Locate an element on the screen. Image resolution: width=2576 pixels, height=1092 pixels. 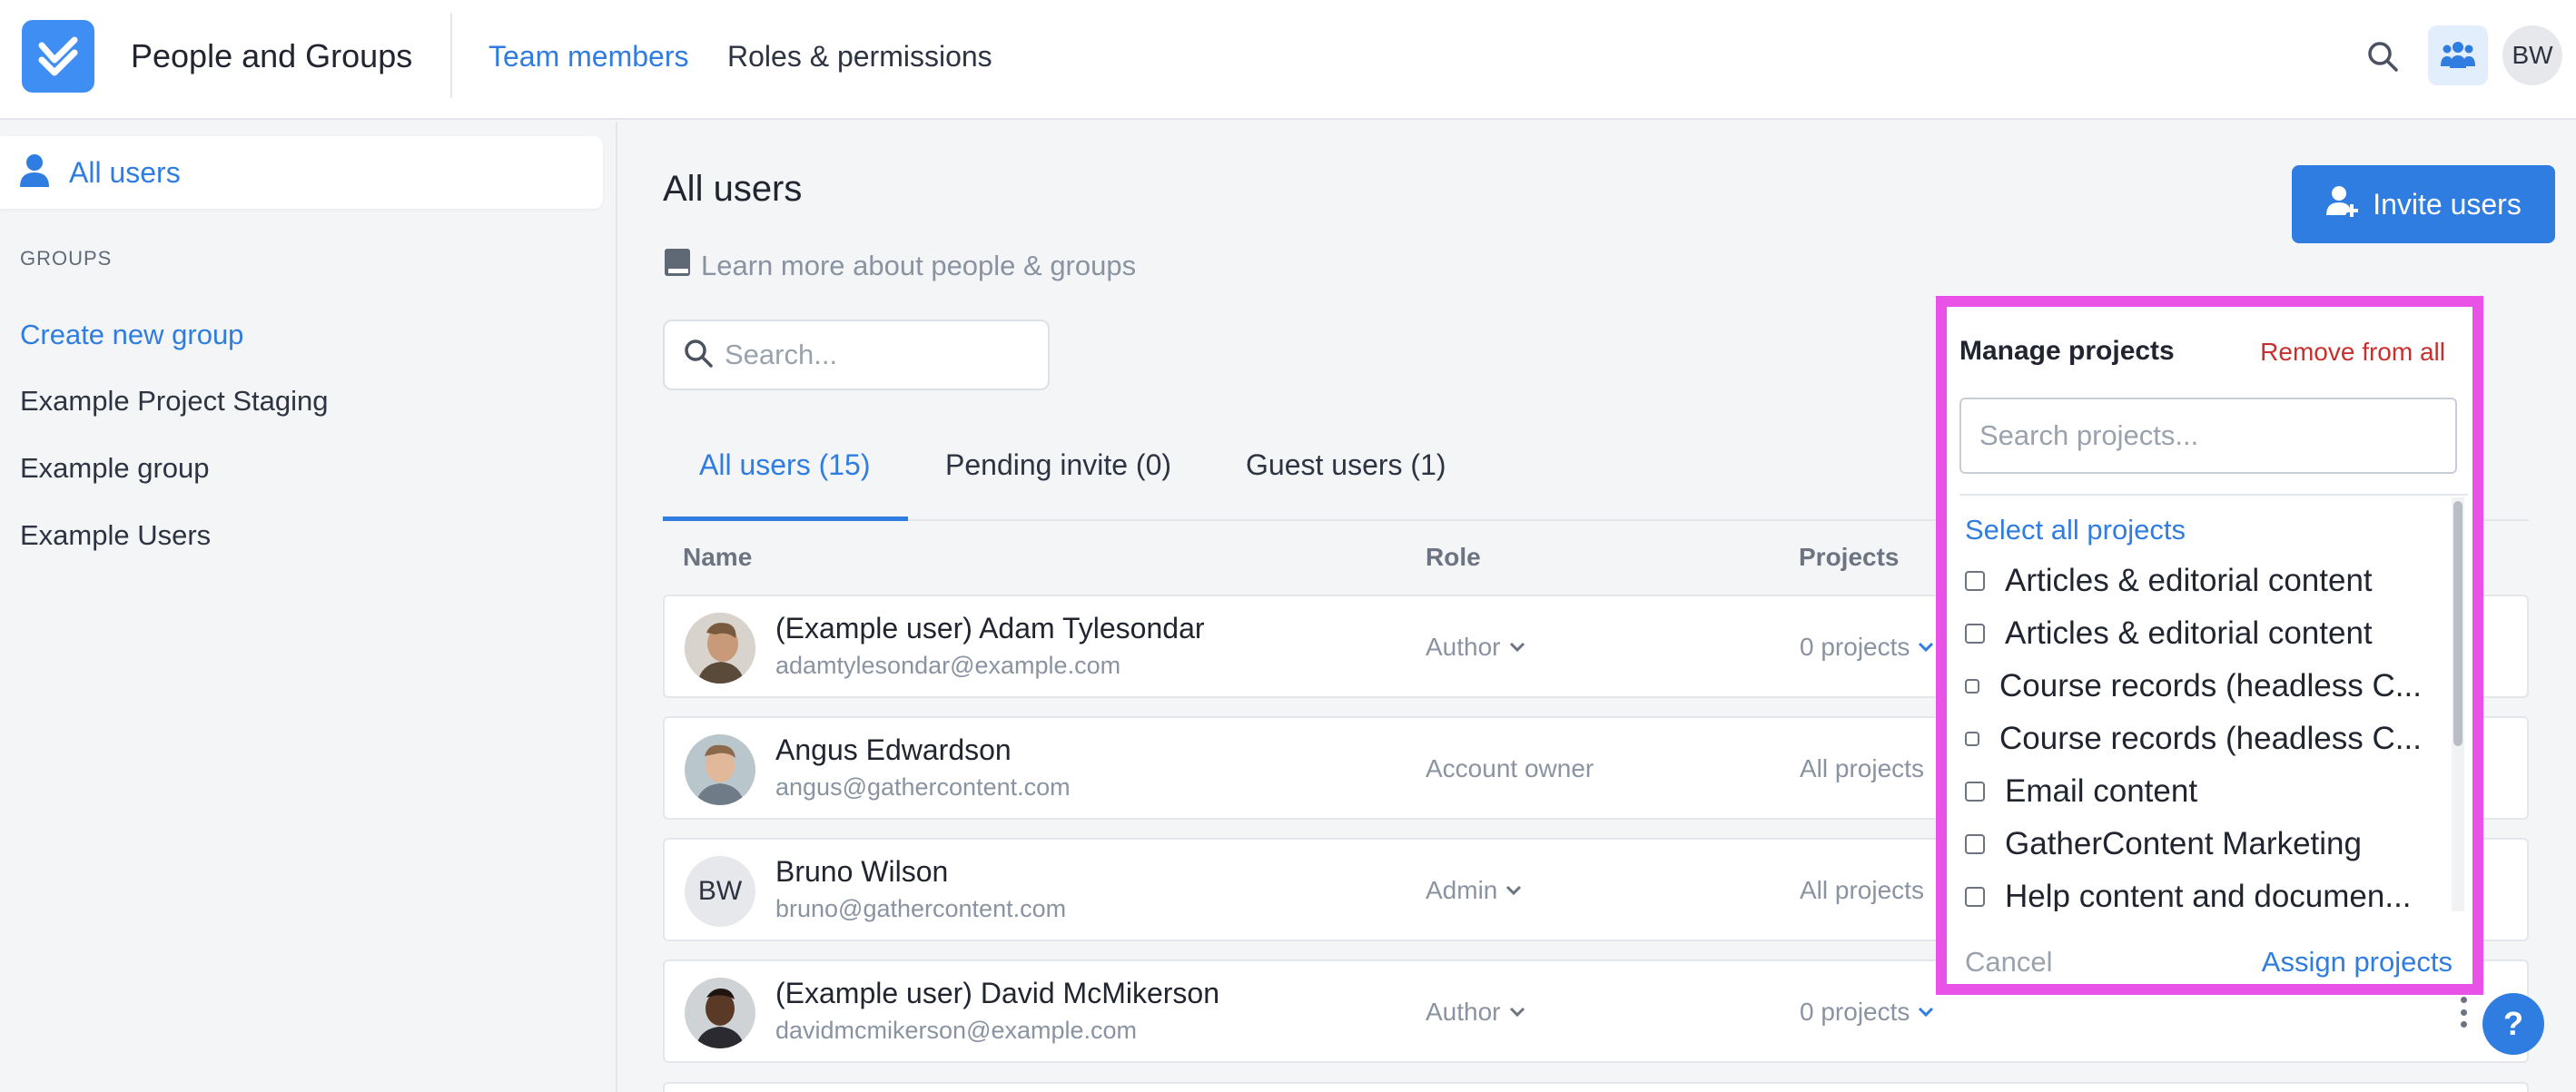
nav-roles-permissions: Roles & permissions is located at coordinates (859, 56).